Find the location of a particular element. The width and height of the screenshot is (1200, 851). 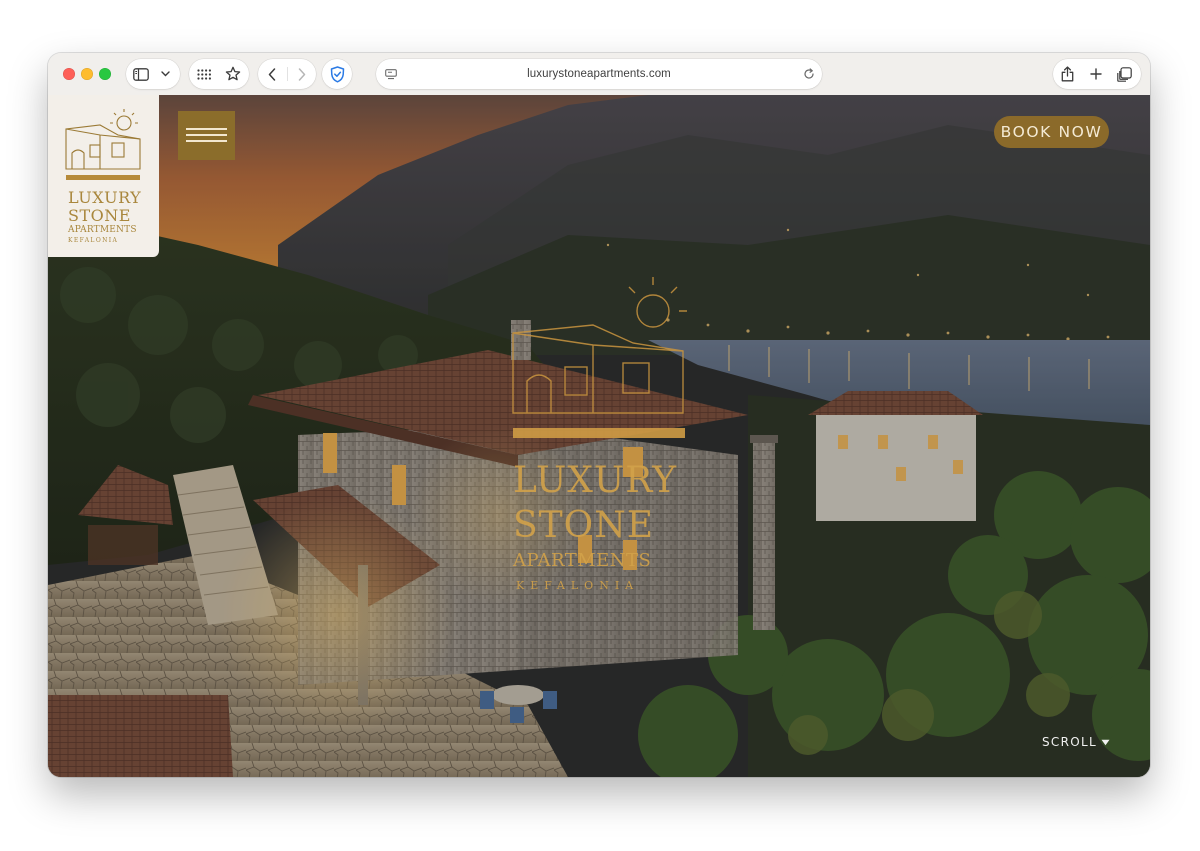

back-icon is located at coordinates (272, 74).